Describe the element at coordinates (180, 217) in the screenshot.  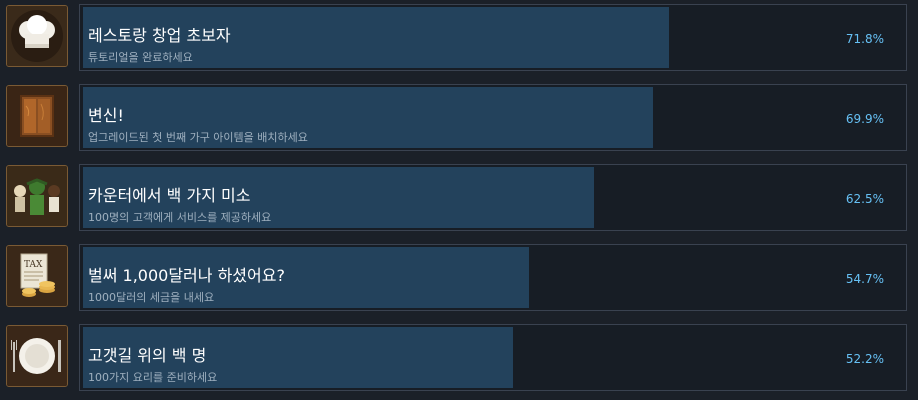
I see `achievement-description: 100명의 고객에게 서비스를 제공하세요` at that location.